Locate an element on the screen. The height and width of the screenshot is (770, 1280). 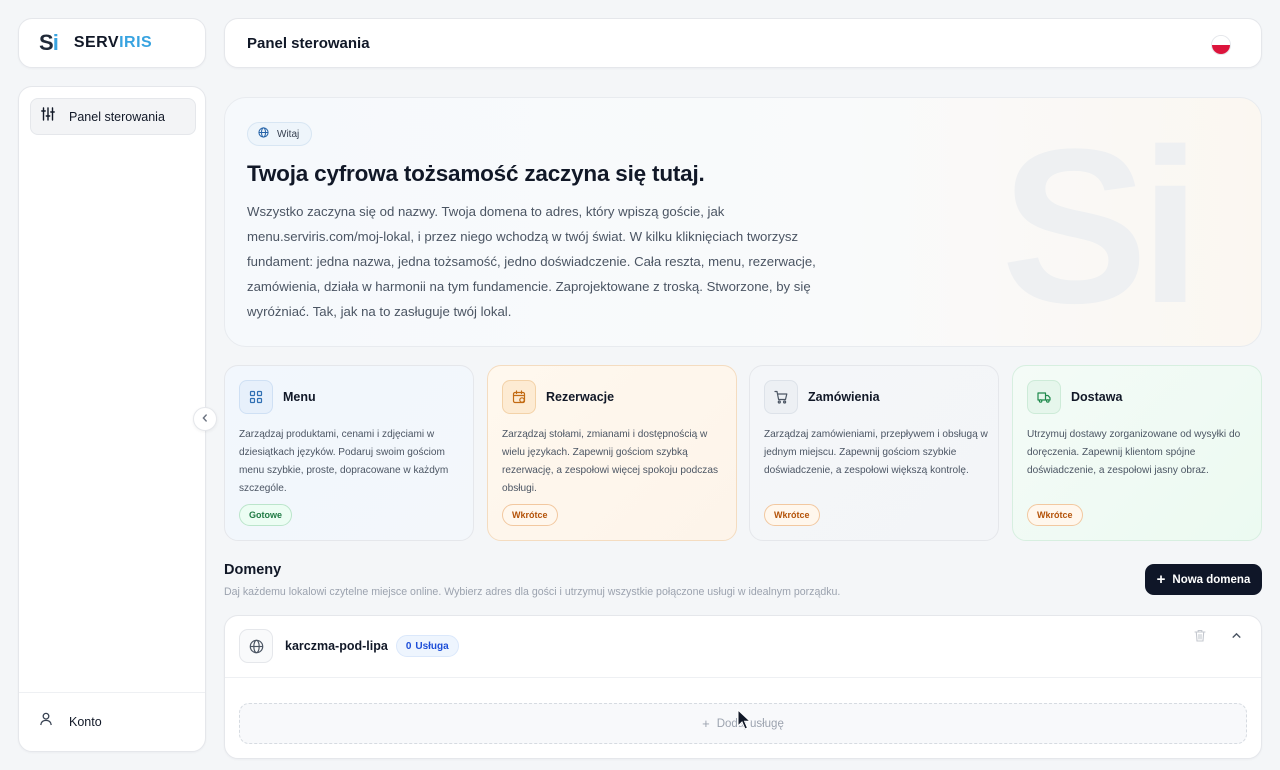
truck-icon is located at coordinates (1044, 397).